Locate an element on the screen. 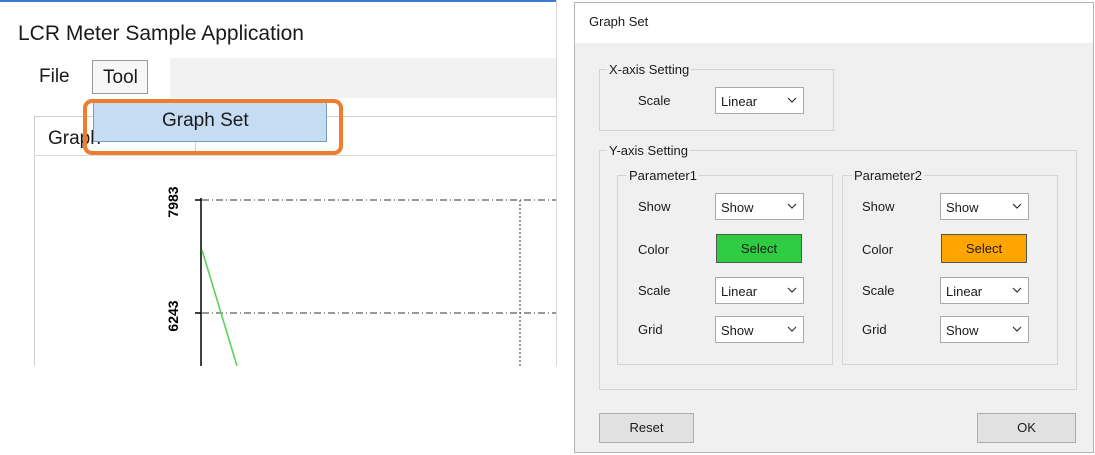 The image size is (1095, 455). parameter1-label: Parameter1 is located at coordinates (663, 175).